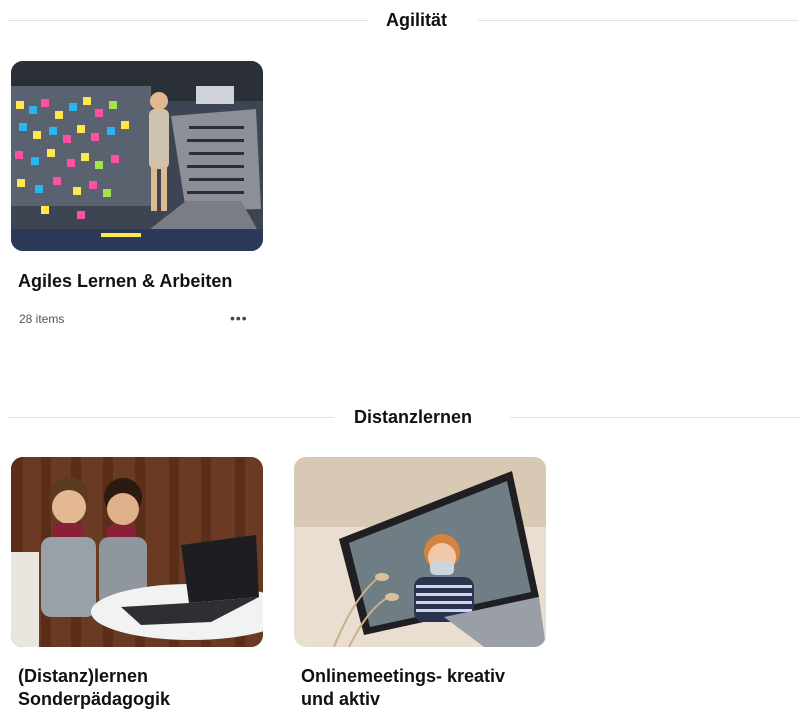  I want to click on collection-card-onlinemeetings: Onlinemeetings- kreativ und aktiv, so click(420, 583).